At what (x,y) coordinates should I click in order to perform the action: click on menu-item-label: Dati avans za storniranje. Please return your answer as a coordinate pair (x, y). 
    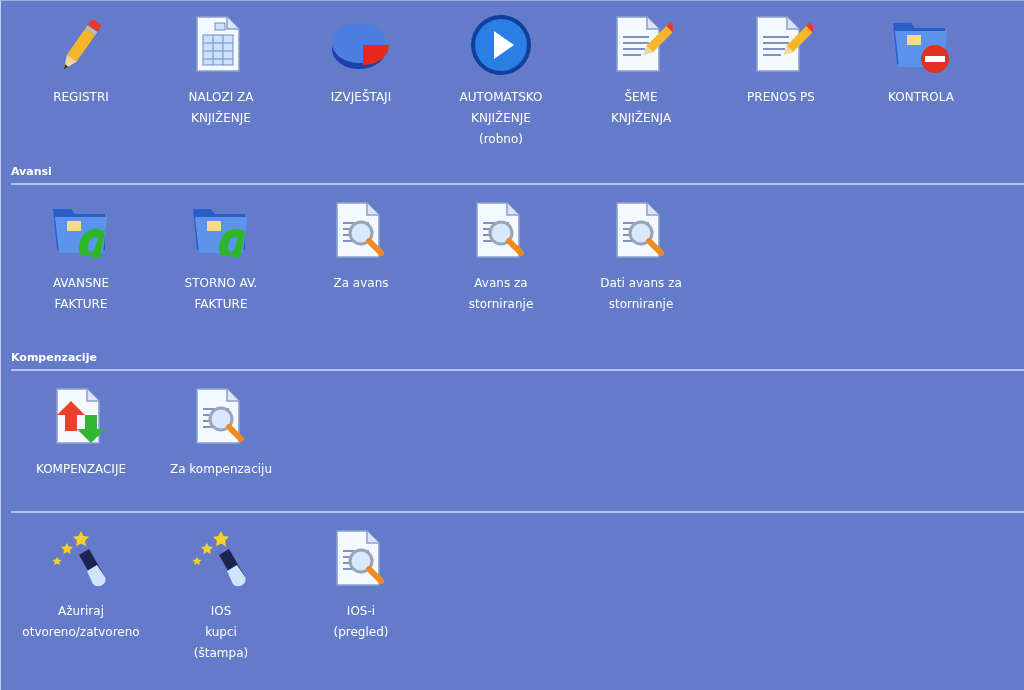
    Looking at the image, I should click on (641, 294).